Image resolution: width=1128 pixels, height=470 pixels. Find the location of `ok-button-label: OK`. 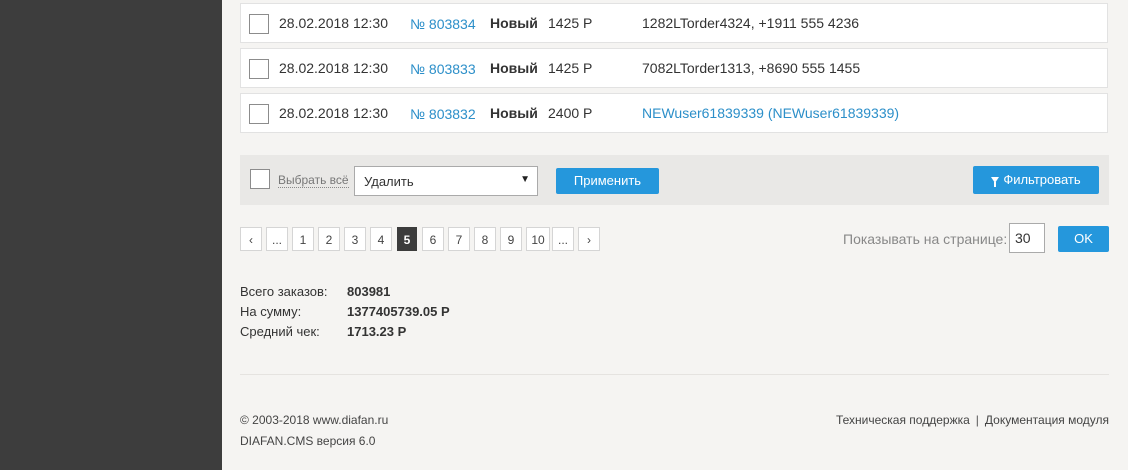

ok-button-label: OK is located at coordinates (1083, 238).